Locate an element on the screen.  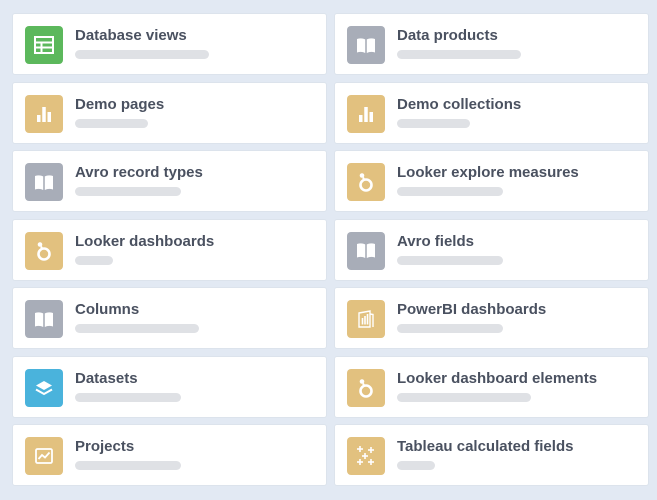
card-looker-dashboards: Looker dashboards is located at coordinates (169, 249).